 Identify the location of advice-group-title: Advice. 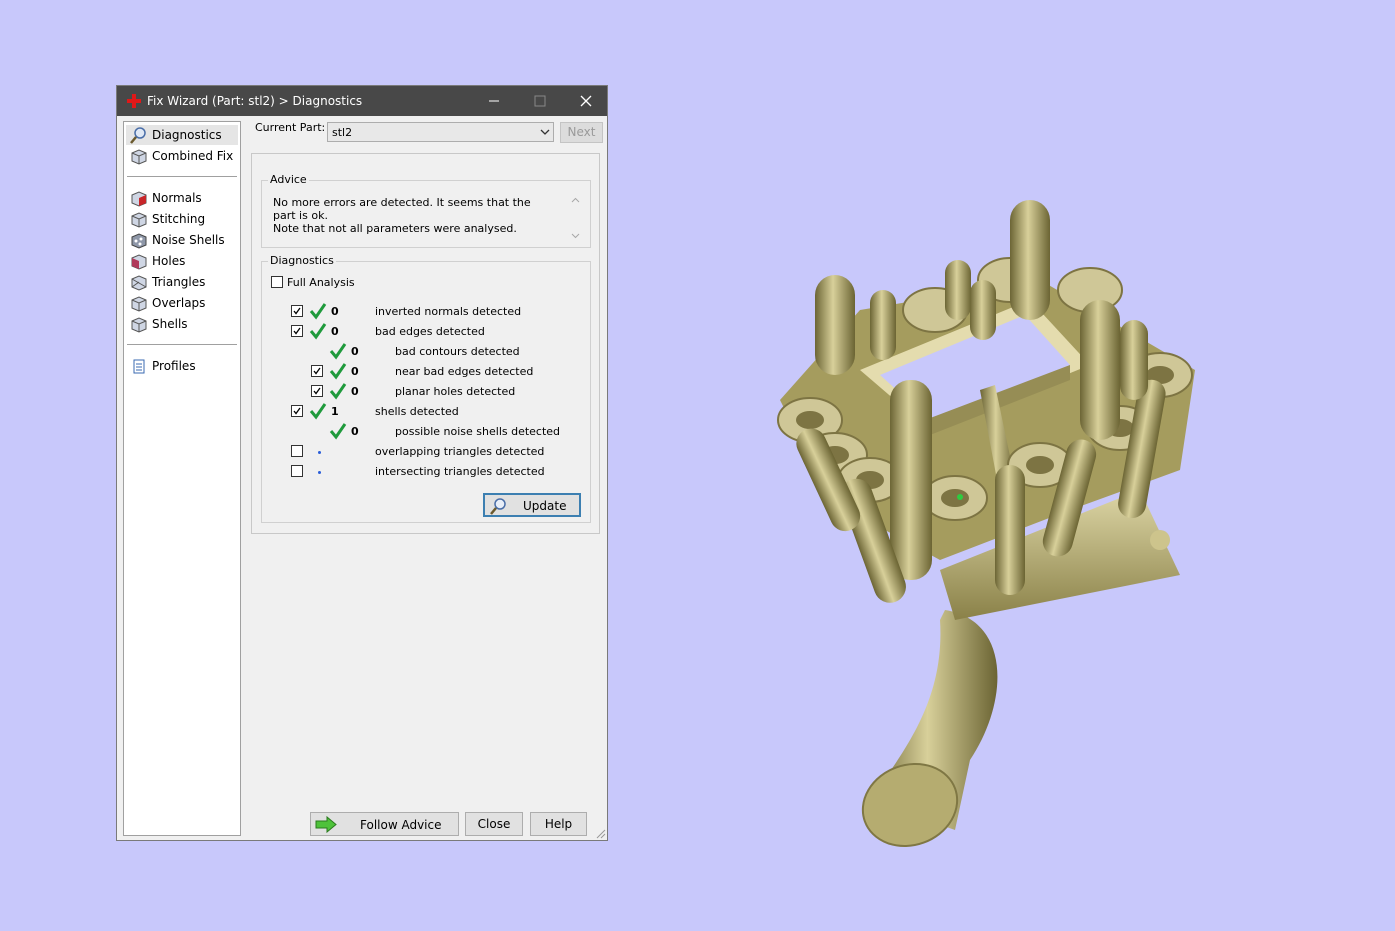
(288, 179).